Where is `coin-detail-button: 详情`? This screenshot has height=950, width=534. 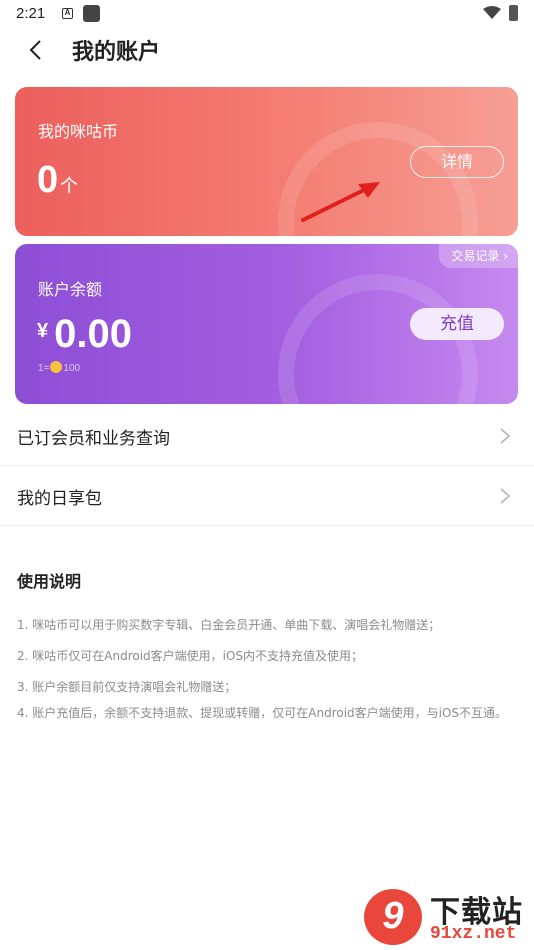 coin-detail-button: 详情 is located at coordinates (457, 162).